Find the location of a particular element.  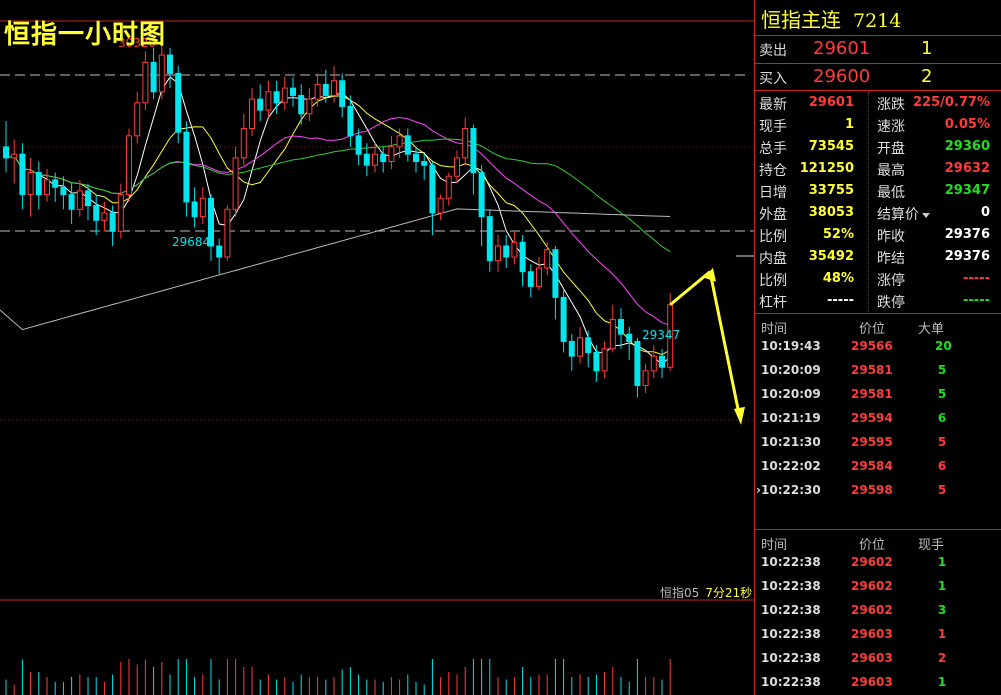

trade-volume: 2 is located at coordinates (942, 658).